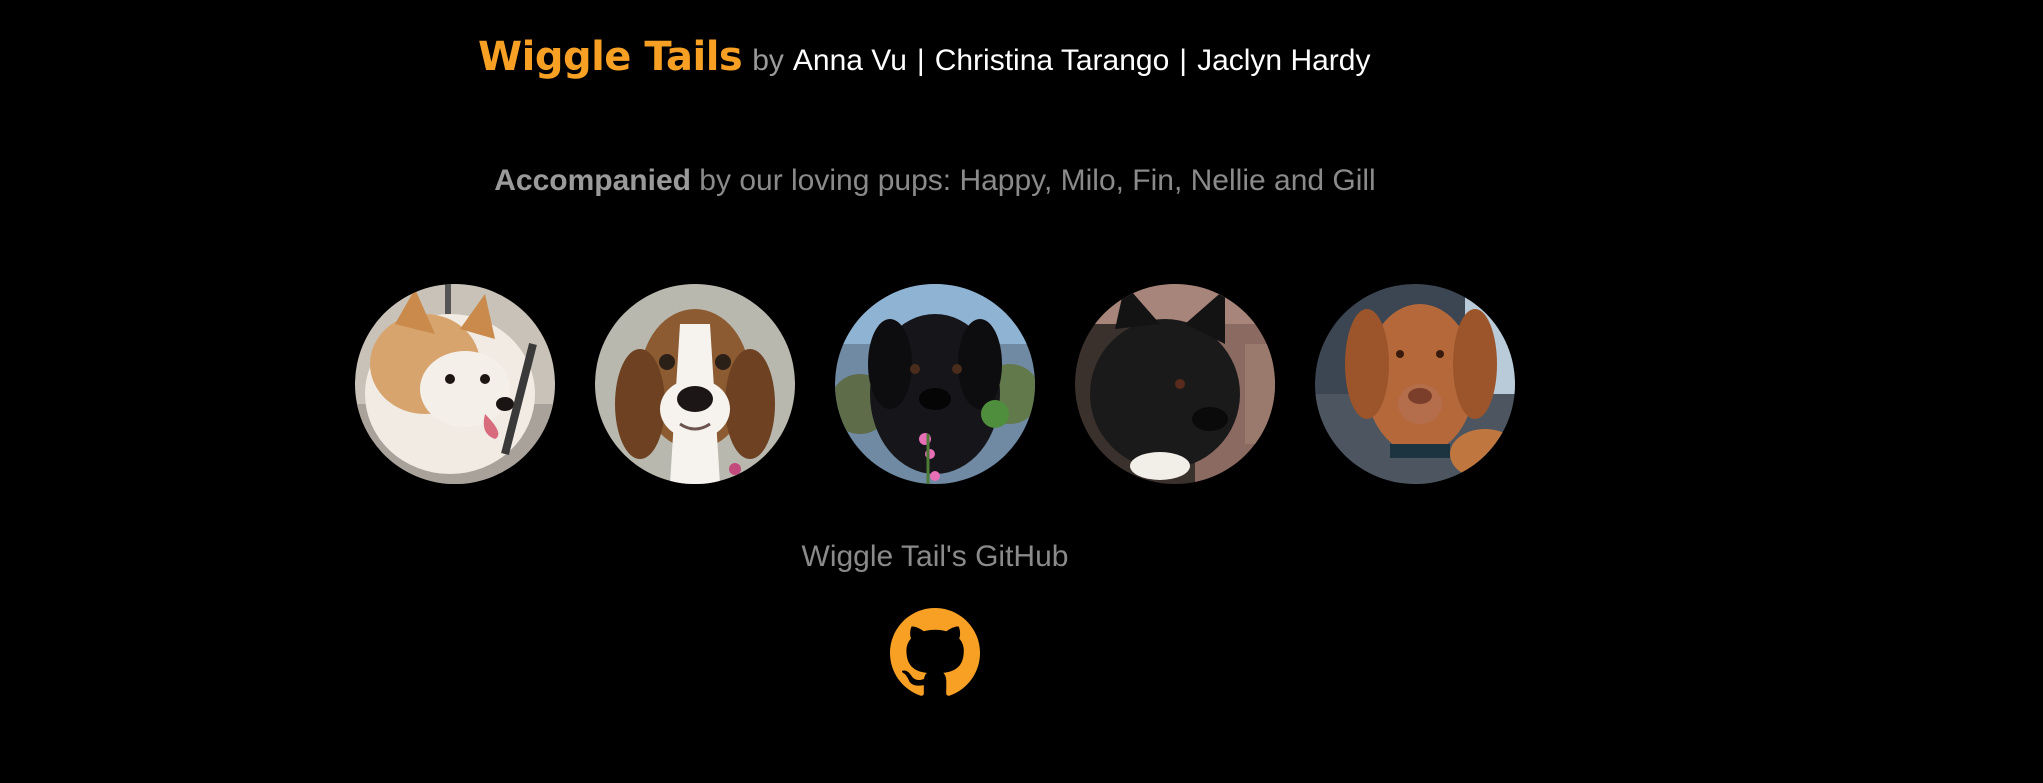 This screenshot has height=783, width=2043. What do you see at coordinates (935, 556) in the screenshot?
I see `github-label: Wiggle Tail's GitHub` at bounding box center [935, 556].